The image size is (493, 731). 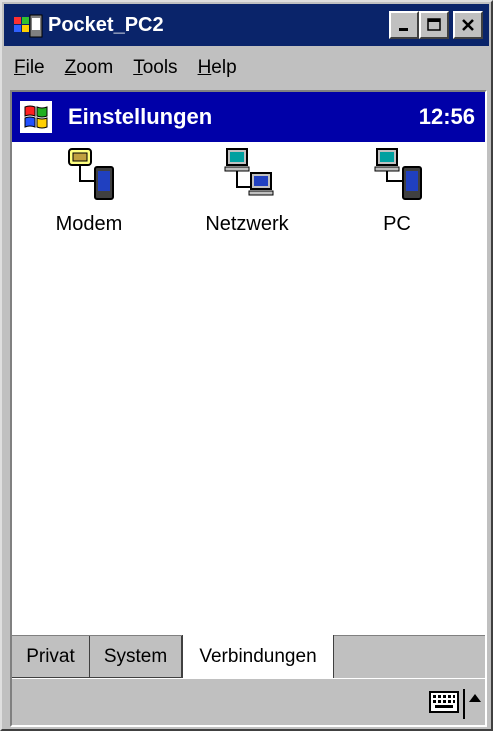 I want to click on tab-verbindungen-label: Verbindungen, so click(x=258, y=656).